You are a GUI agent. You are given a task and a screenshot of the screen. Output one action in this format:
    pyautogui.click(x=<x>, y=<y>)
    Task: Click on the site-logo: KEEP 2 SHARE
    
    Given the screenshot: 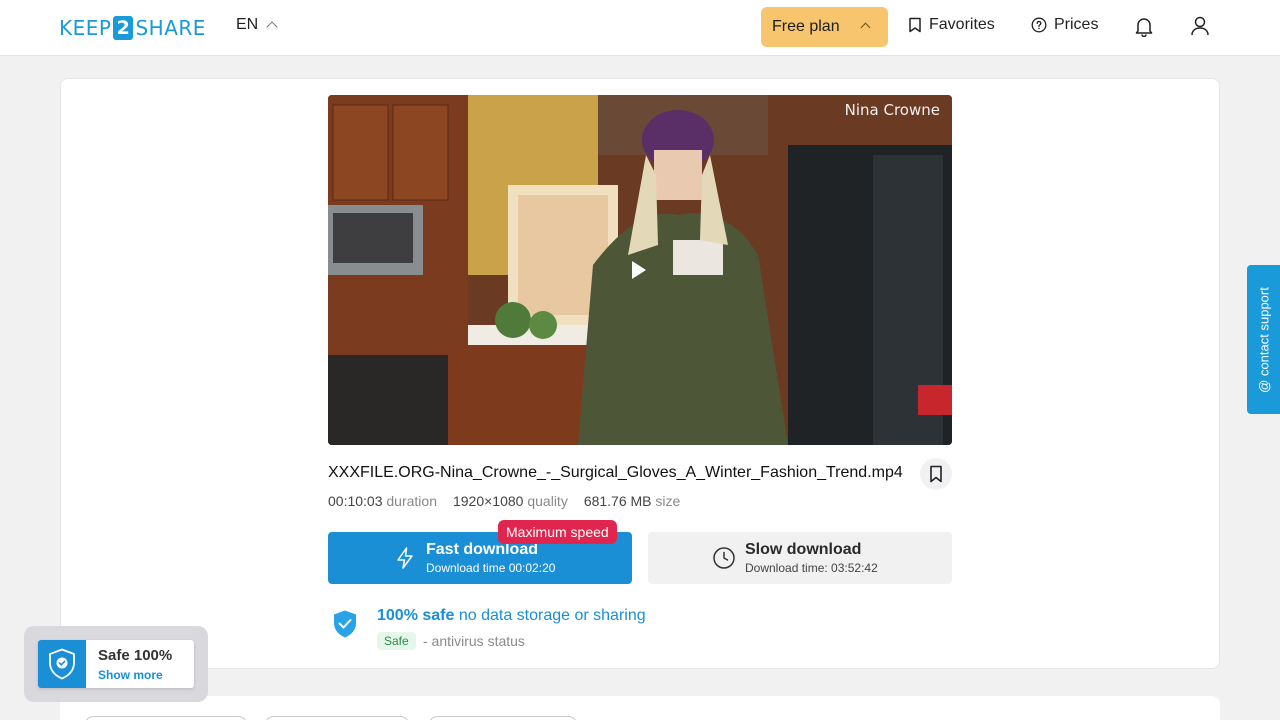 What is the action you would take?
    pyautogui.click(x=132, y=28)
    